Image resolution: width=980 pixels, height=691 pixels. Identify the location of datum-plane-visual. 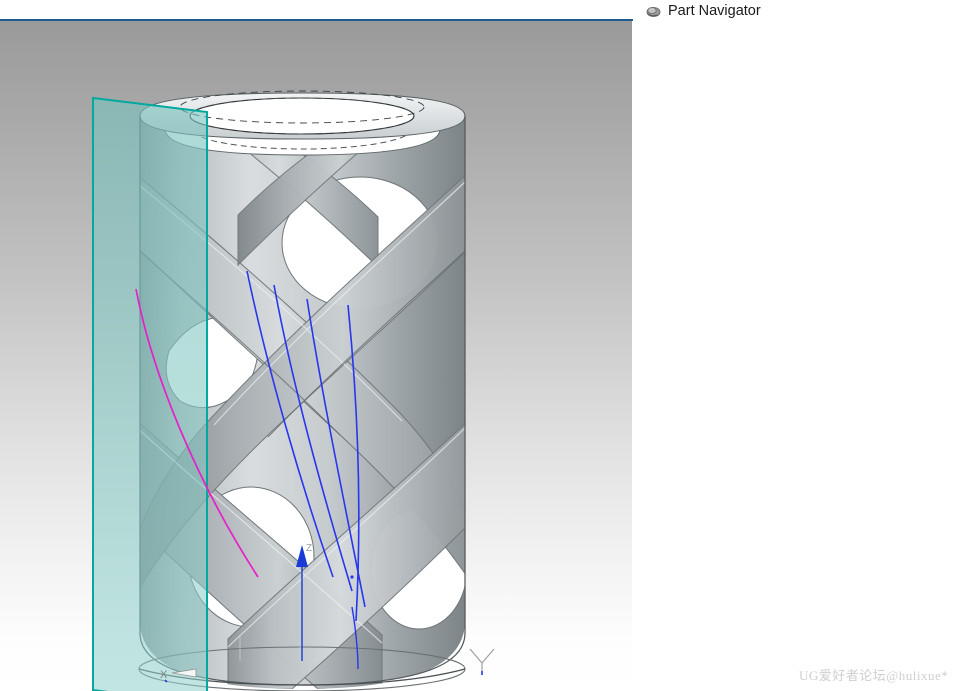
(150, 393).